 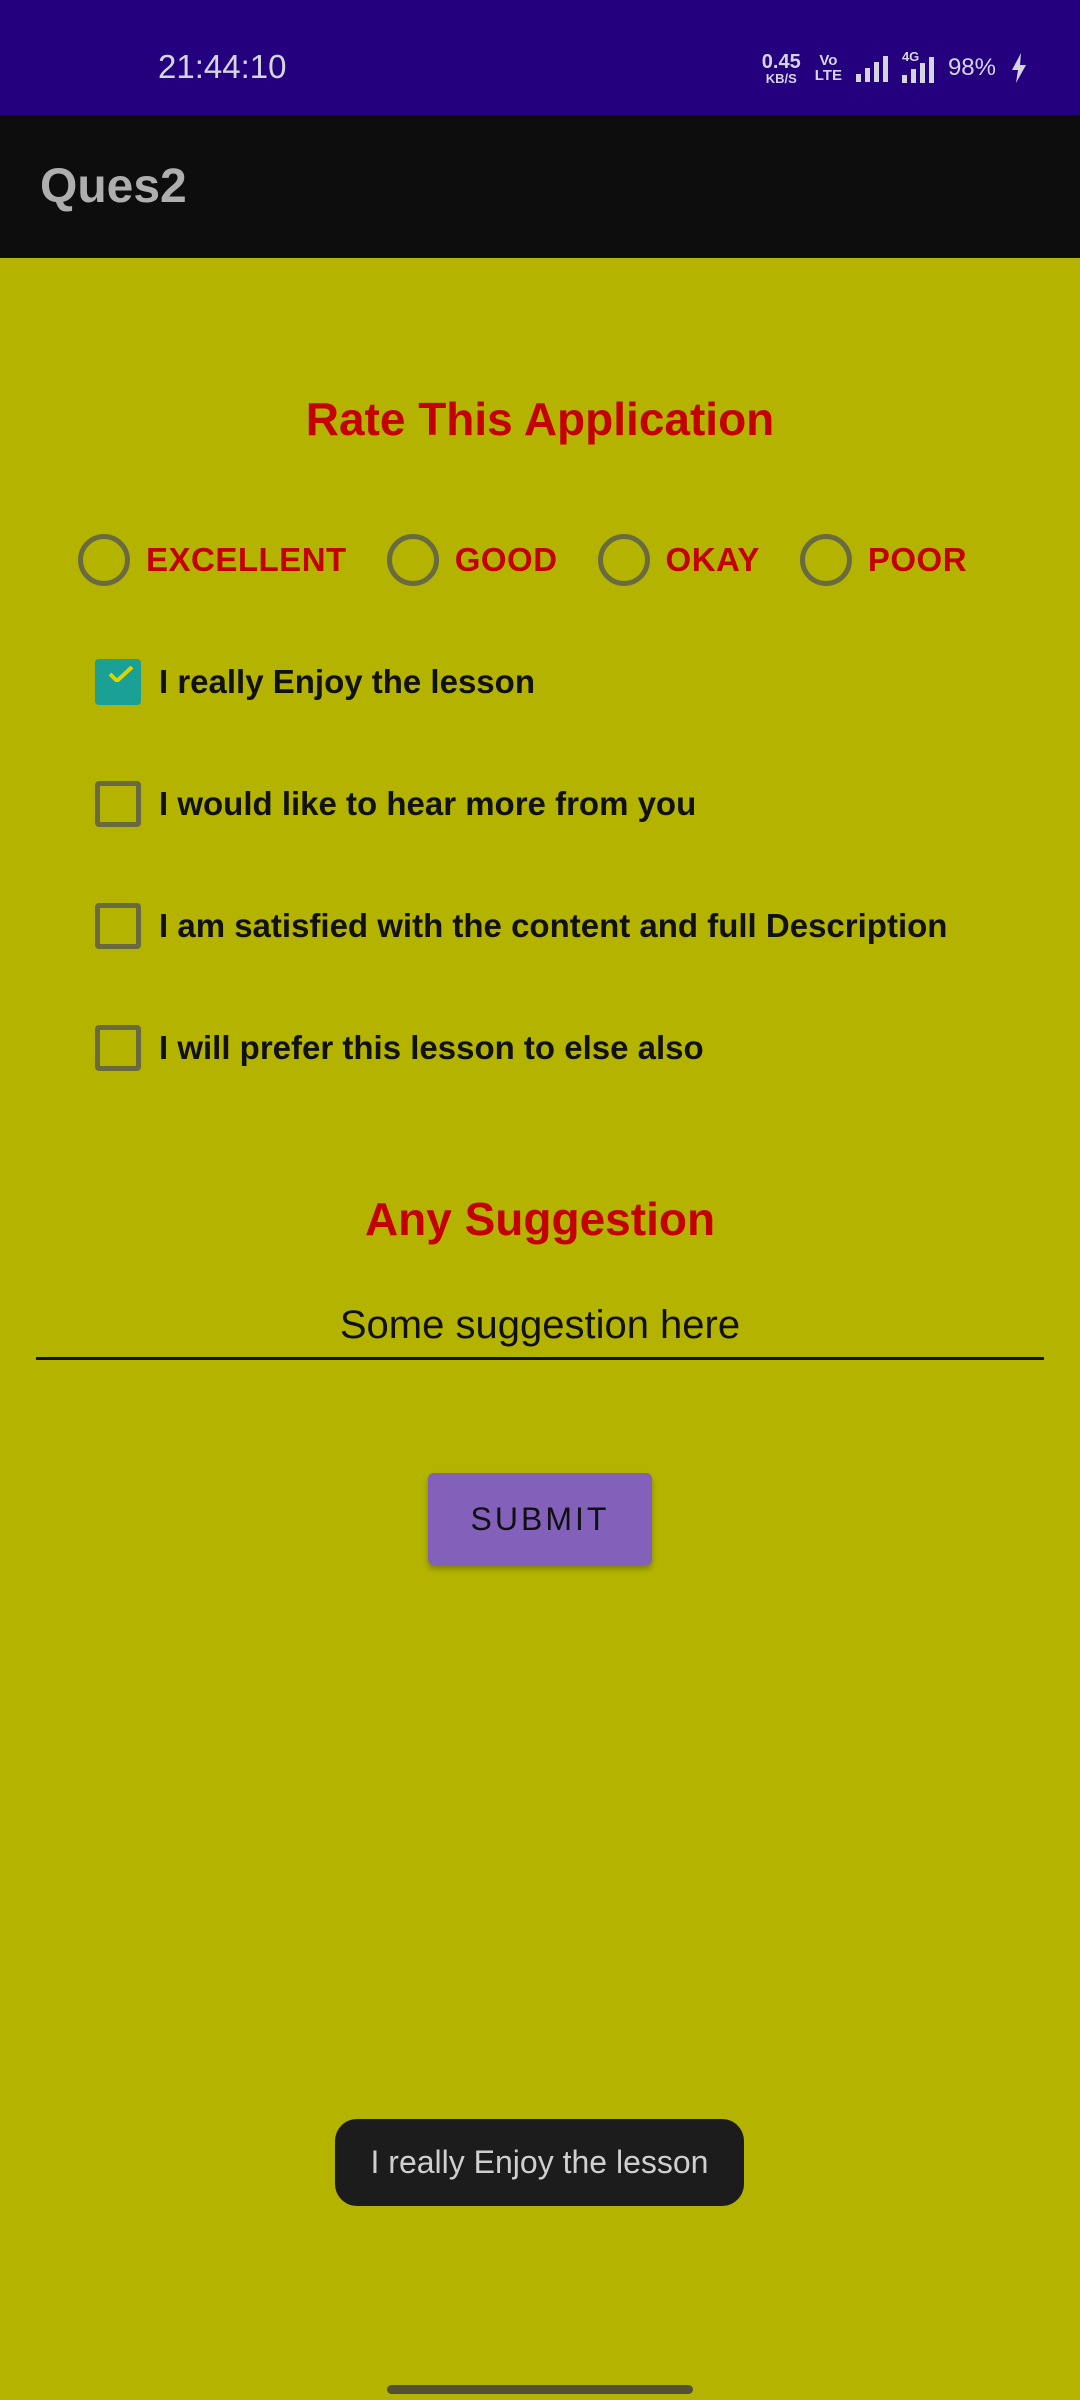 What do you see at coordinates (431, 1048) in the screenshot?
I see `checkbox-label: I will prefer this lesson to else also` at bounding box center [431, 1048].